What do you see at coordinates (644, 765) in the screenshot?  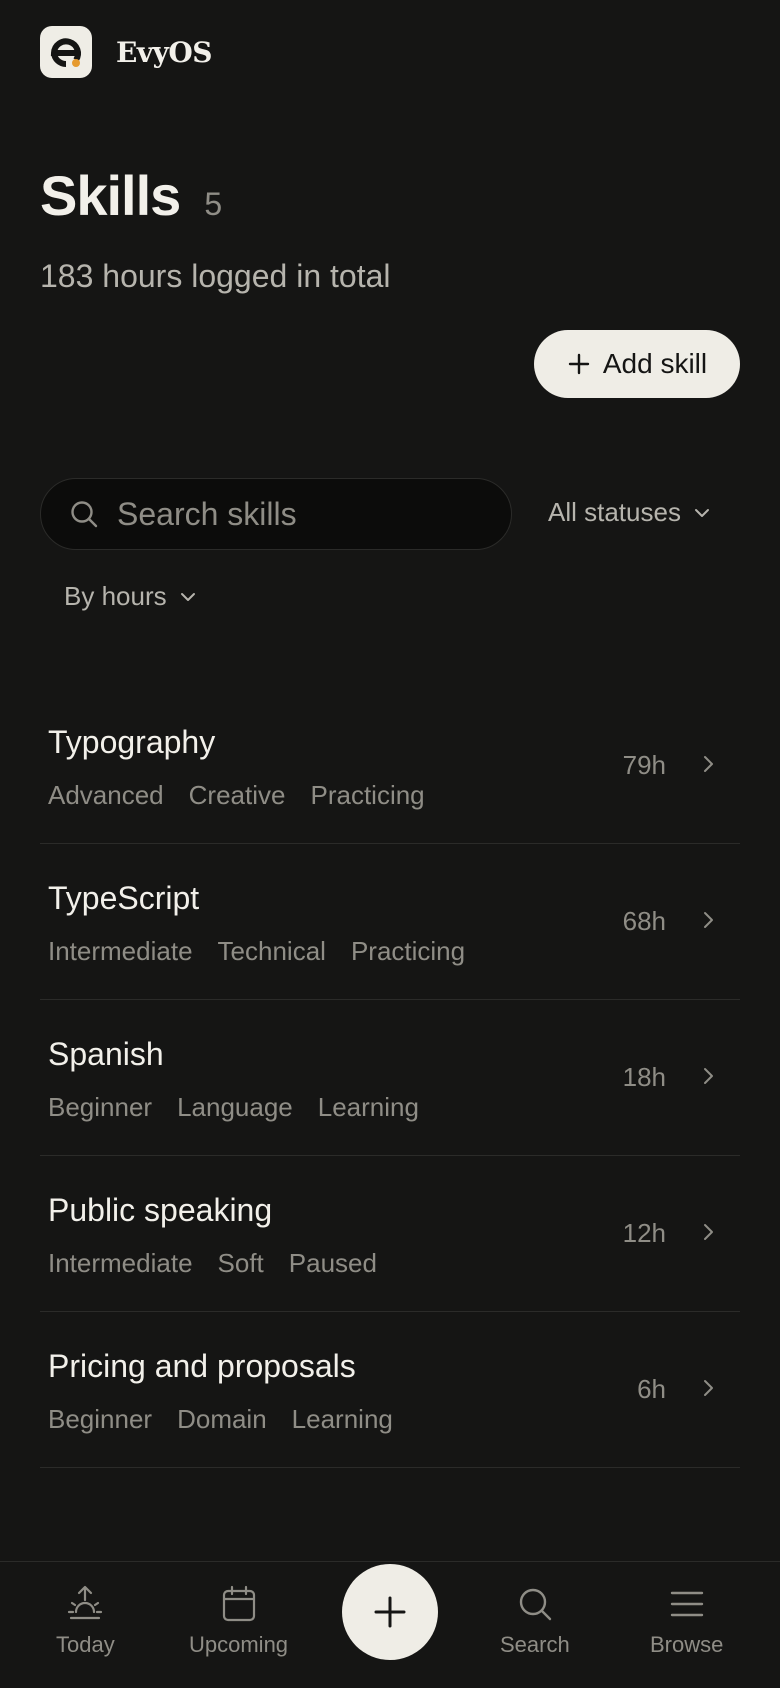 I see `skill-hours: 79h` at bounding box center [644, 765].